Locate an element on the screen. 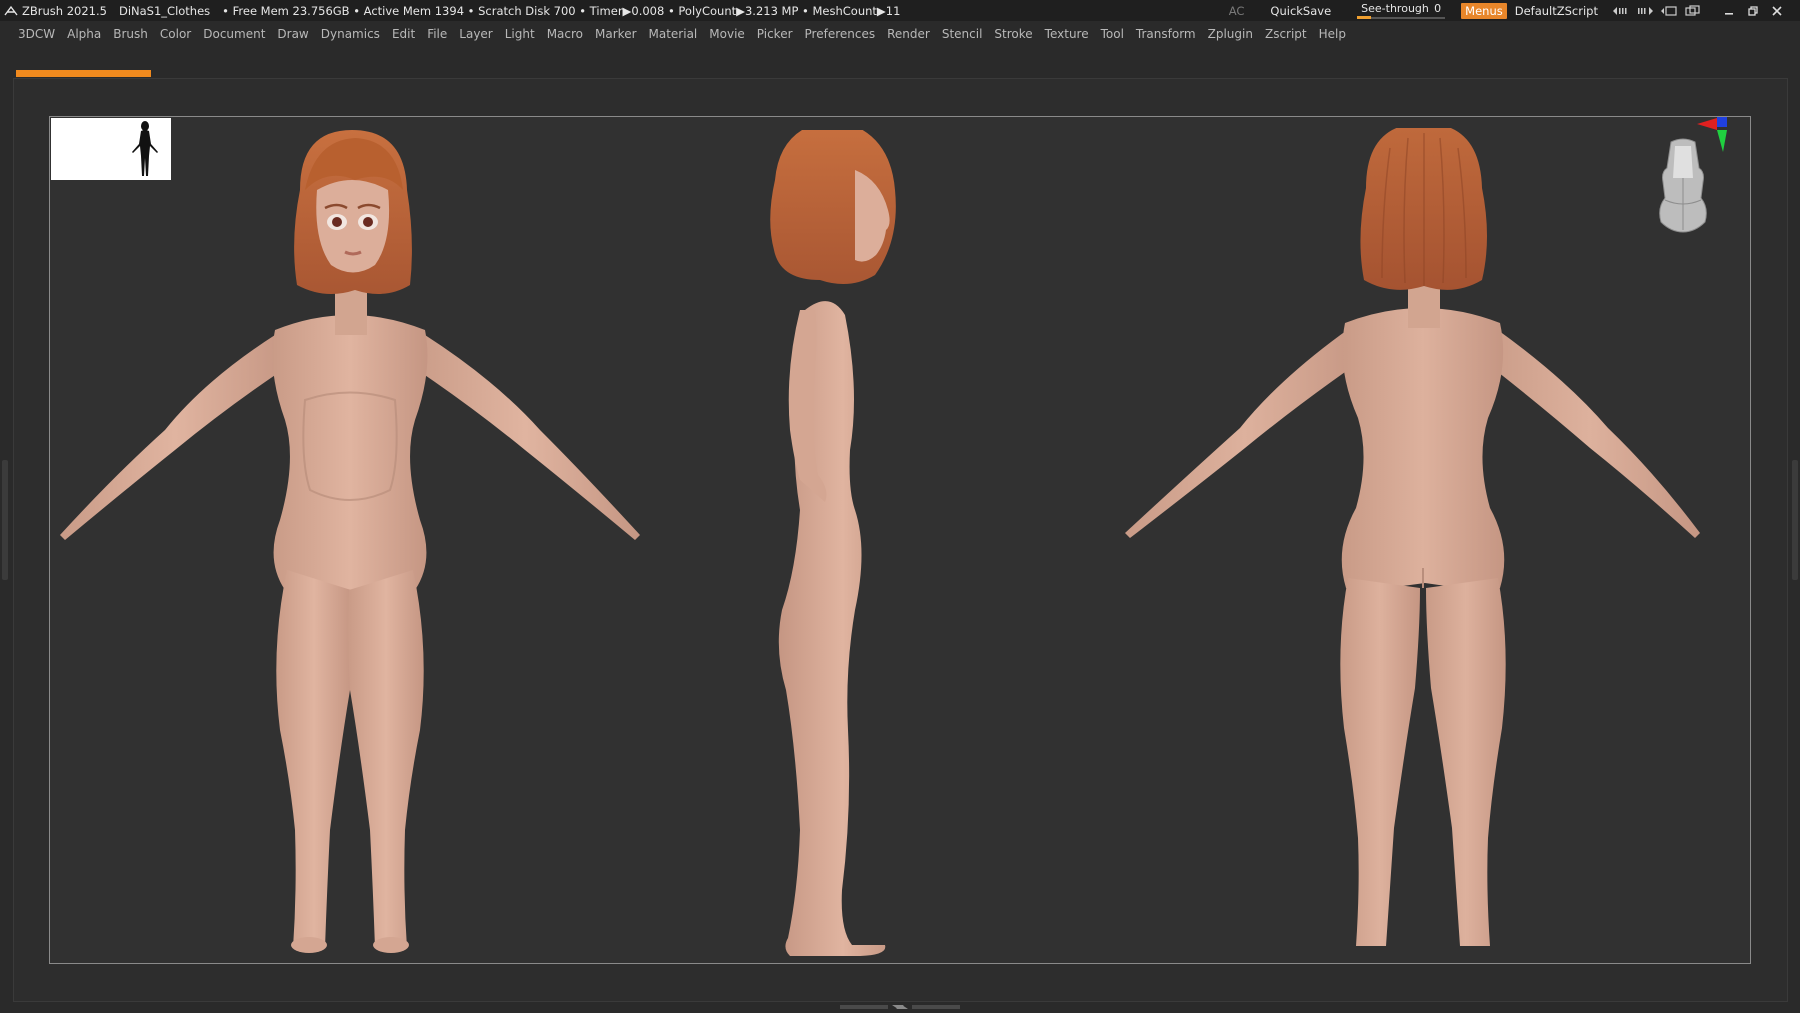  menu-alpha: Alpha is located at coordinates (84, 34).